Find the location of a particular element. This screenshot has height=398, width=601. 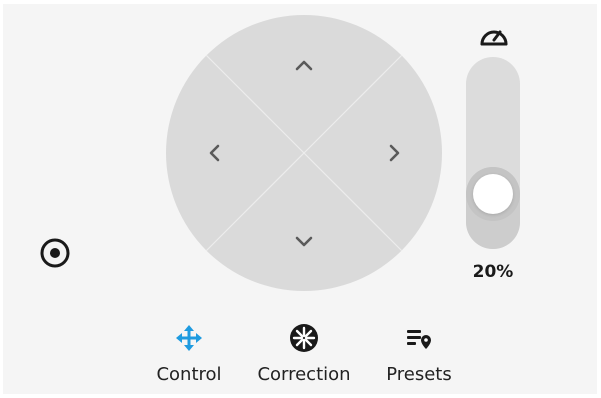

chevron-right-icon is located at coordinates (394, 153).